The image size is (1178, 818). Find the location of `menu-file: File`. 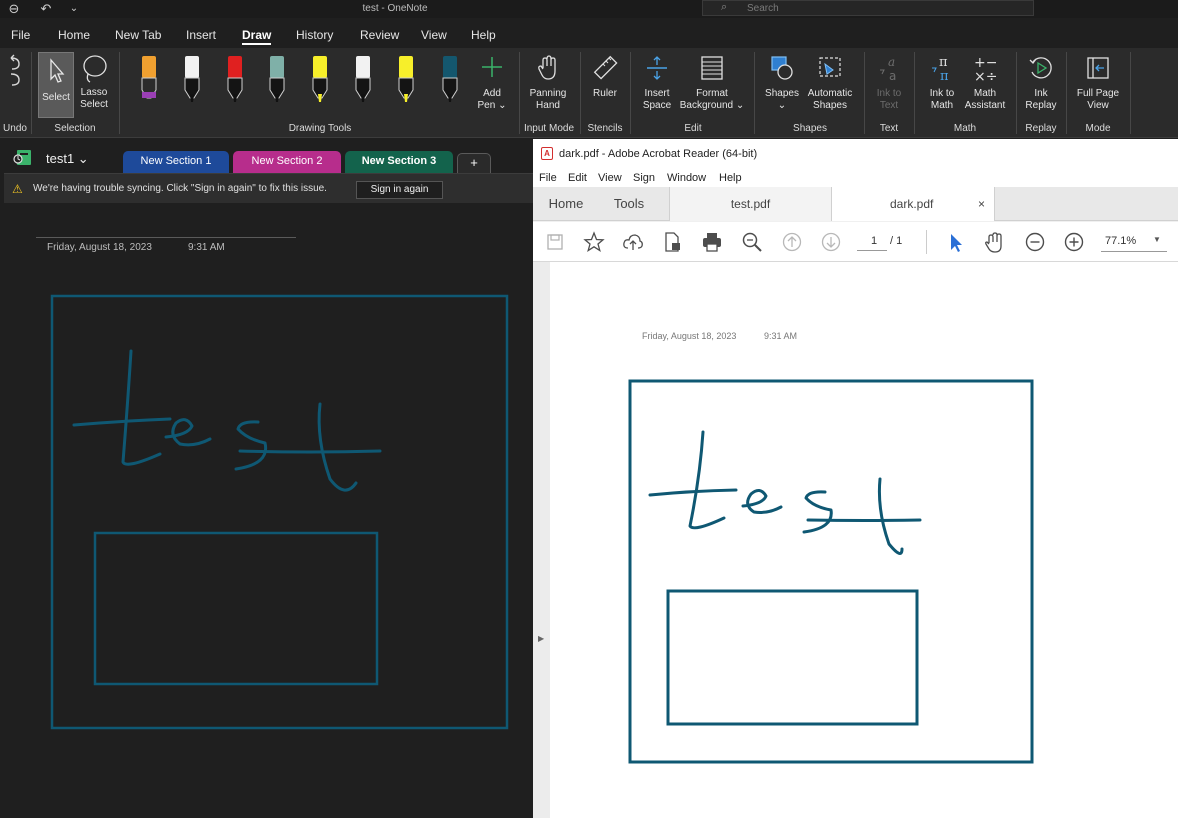

menu-file: File is located at coordinates (548, 178).